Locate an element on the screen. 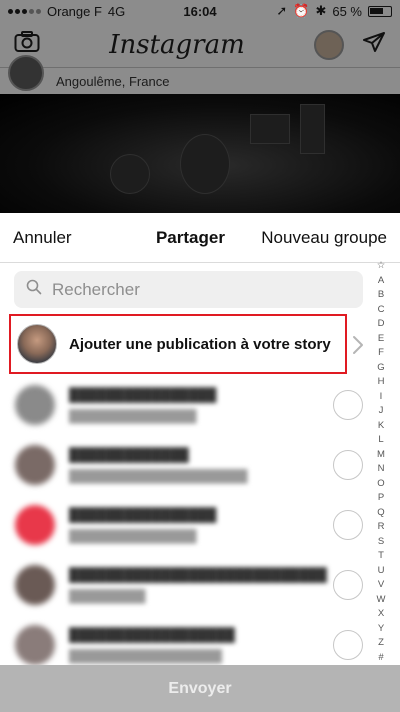 The width and height of the screenshot is (400, 712). alphabet-index-letter: I is located at coordinates (381, 397).